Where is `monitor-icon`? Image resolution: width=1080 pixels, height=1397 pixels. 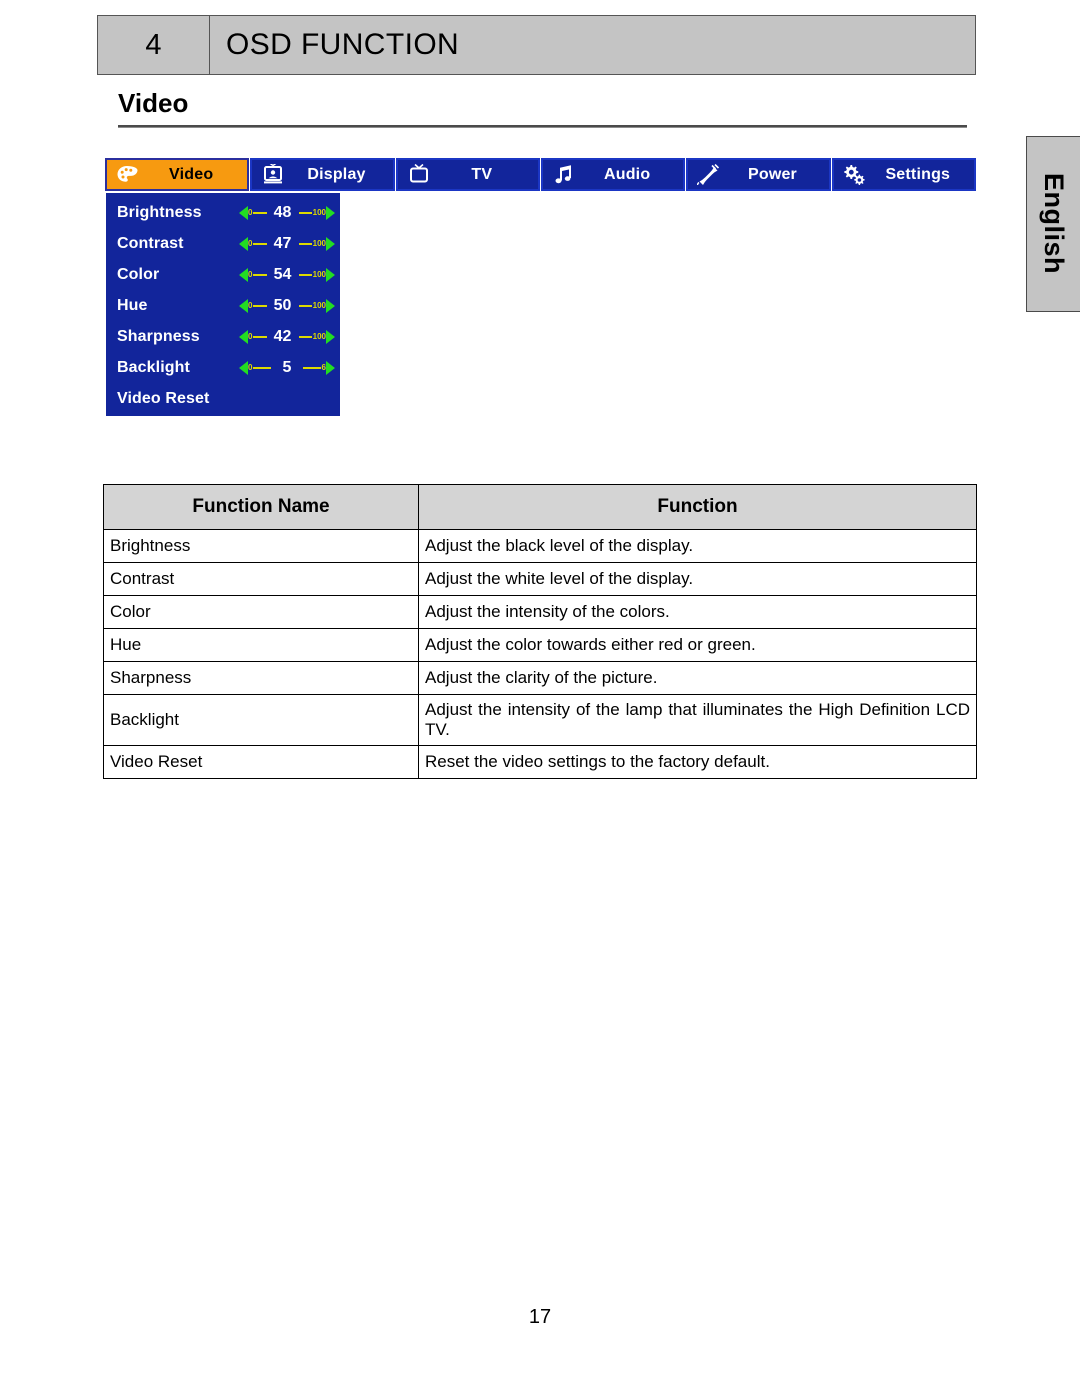
monitor-icon is located at coordinates (273, 175).